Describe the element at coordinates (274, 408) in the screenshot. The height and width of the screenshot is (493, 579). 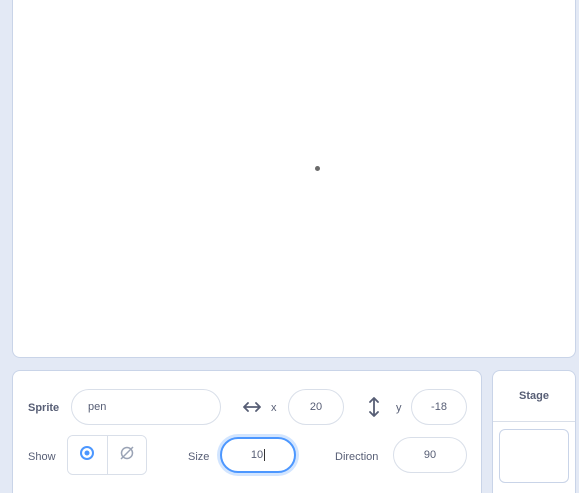
I see `x-label: x` at that location.